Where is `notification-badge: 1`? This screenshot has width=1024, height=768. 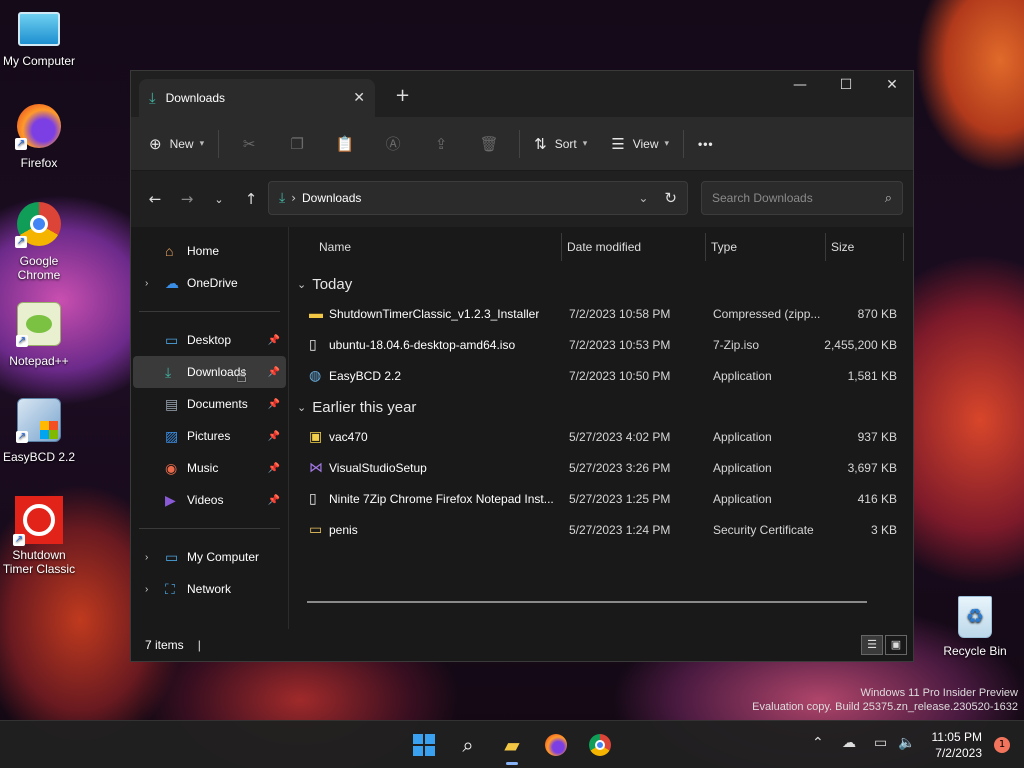
notification-badge: 1 is located at coordinates (1002, 745).